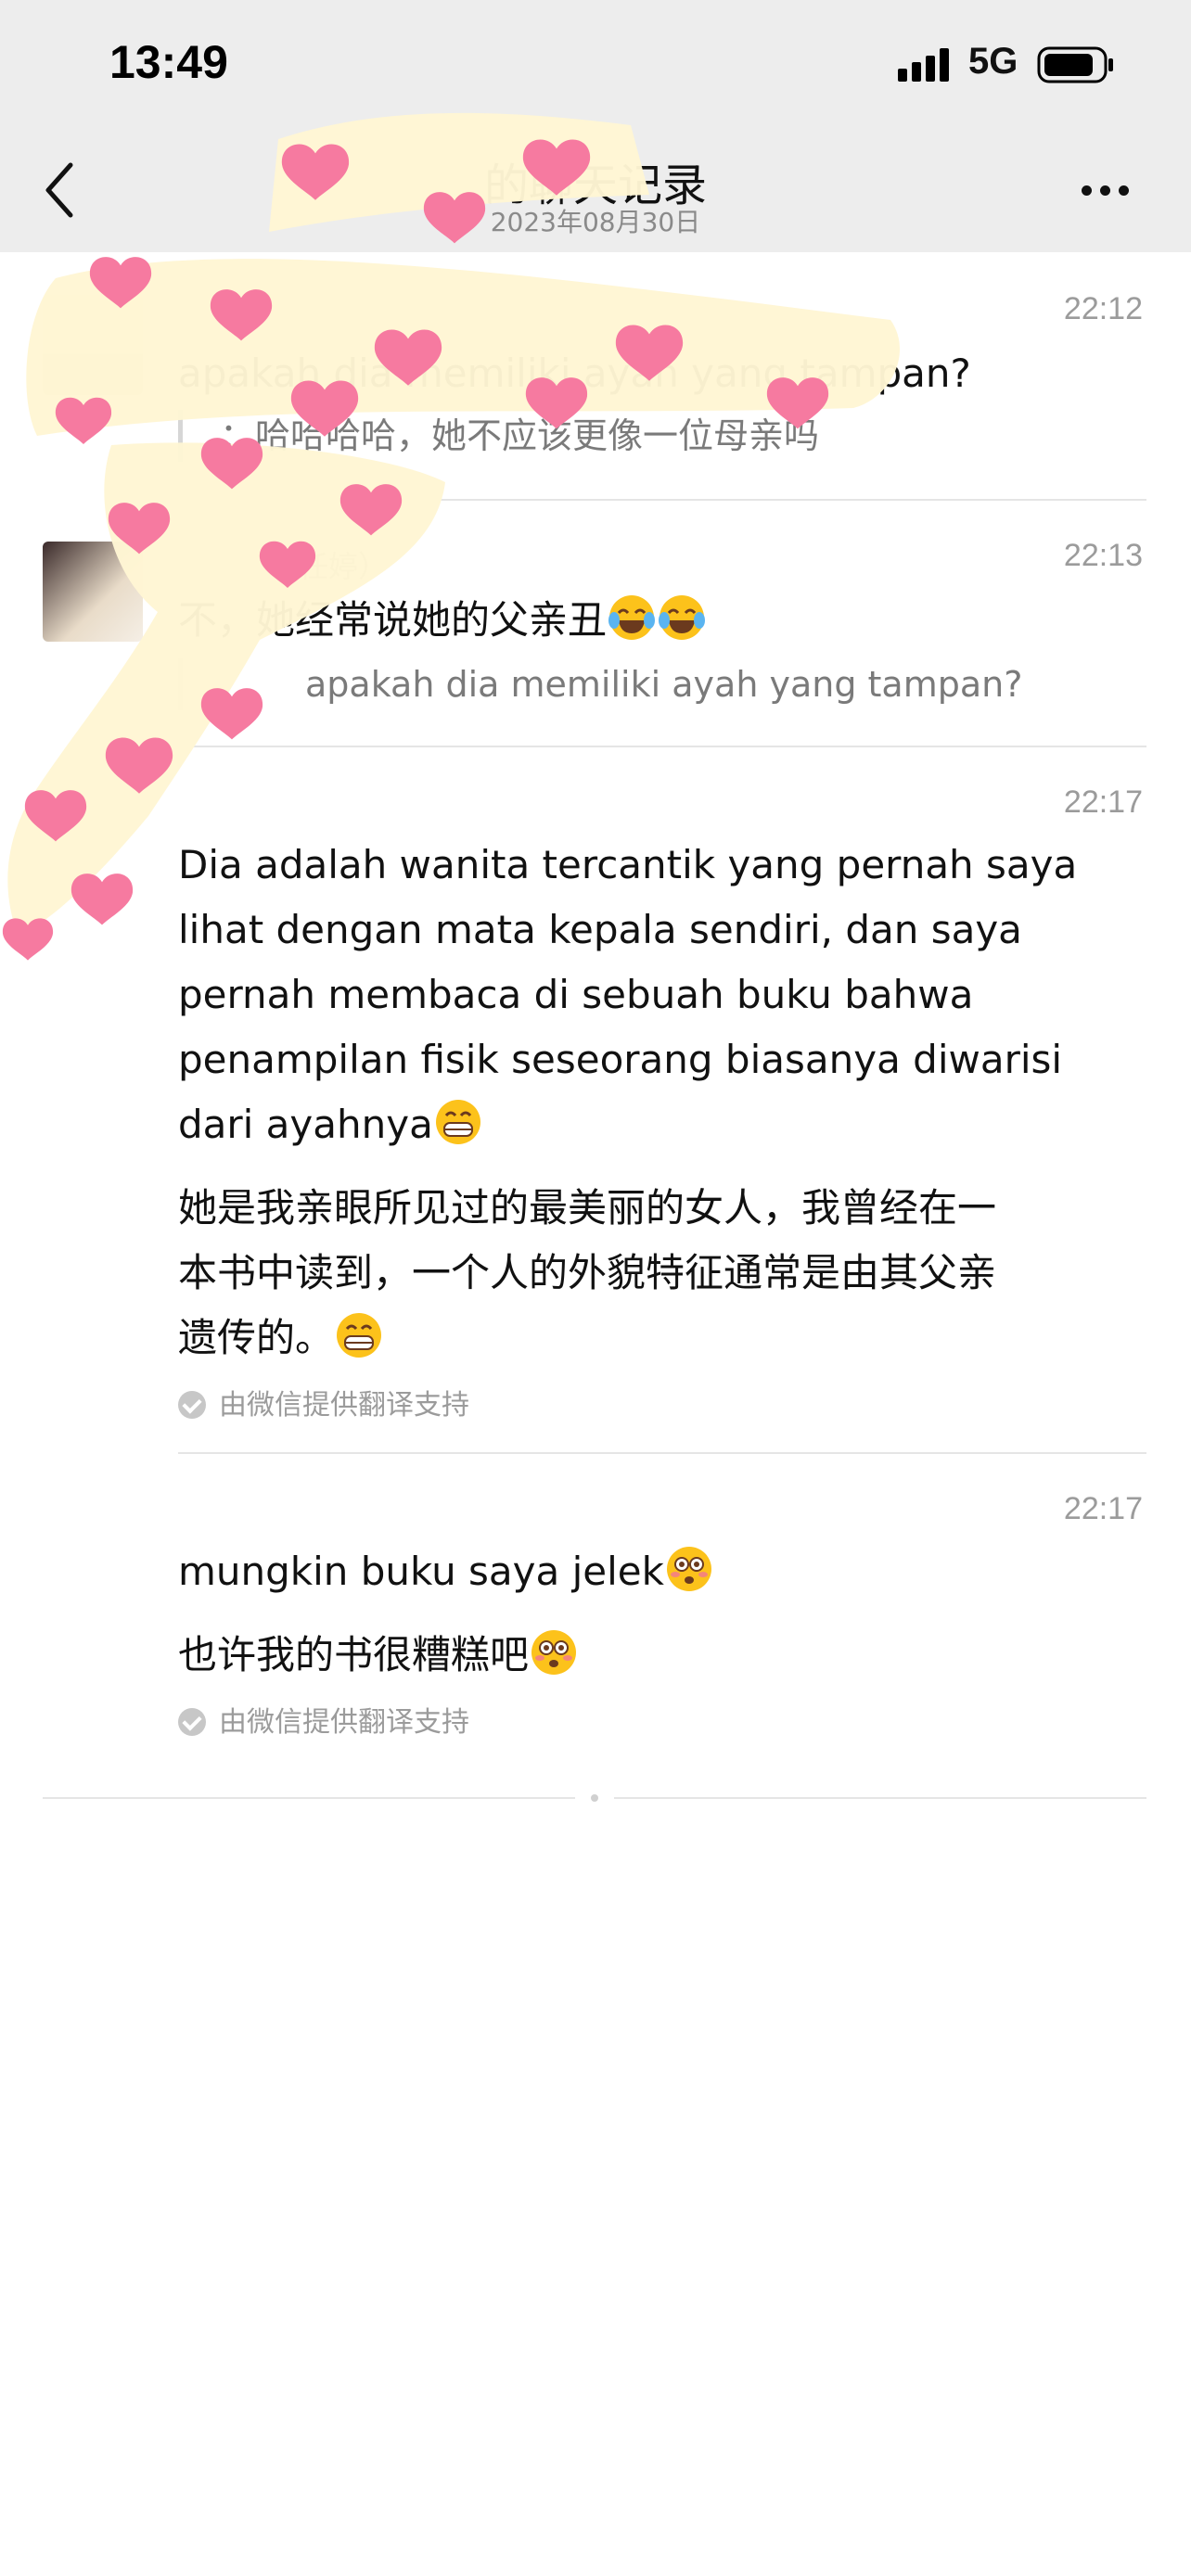 The height and width of the screenshot is (2576, 1191). Describe the element at coordinates (354, 1654) in the screenshot. I see `translation-line: 也许我的书很糟糕吧` at that location.